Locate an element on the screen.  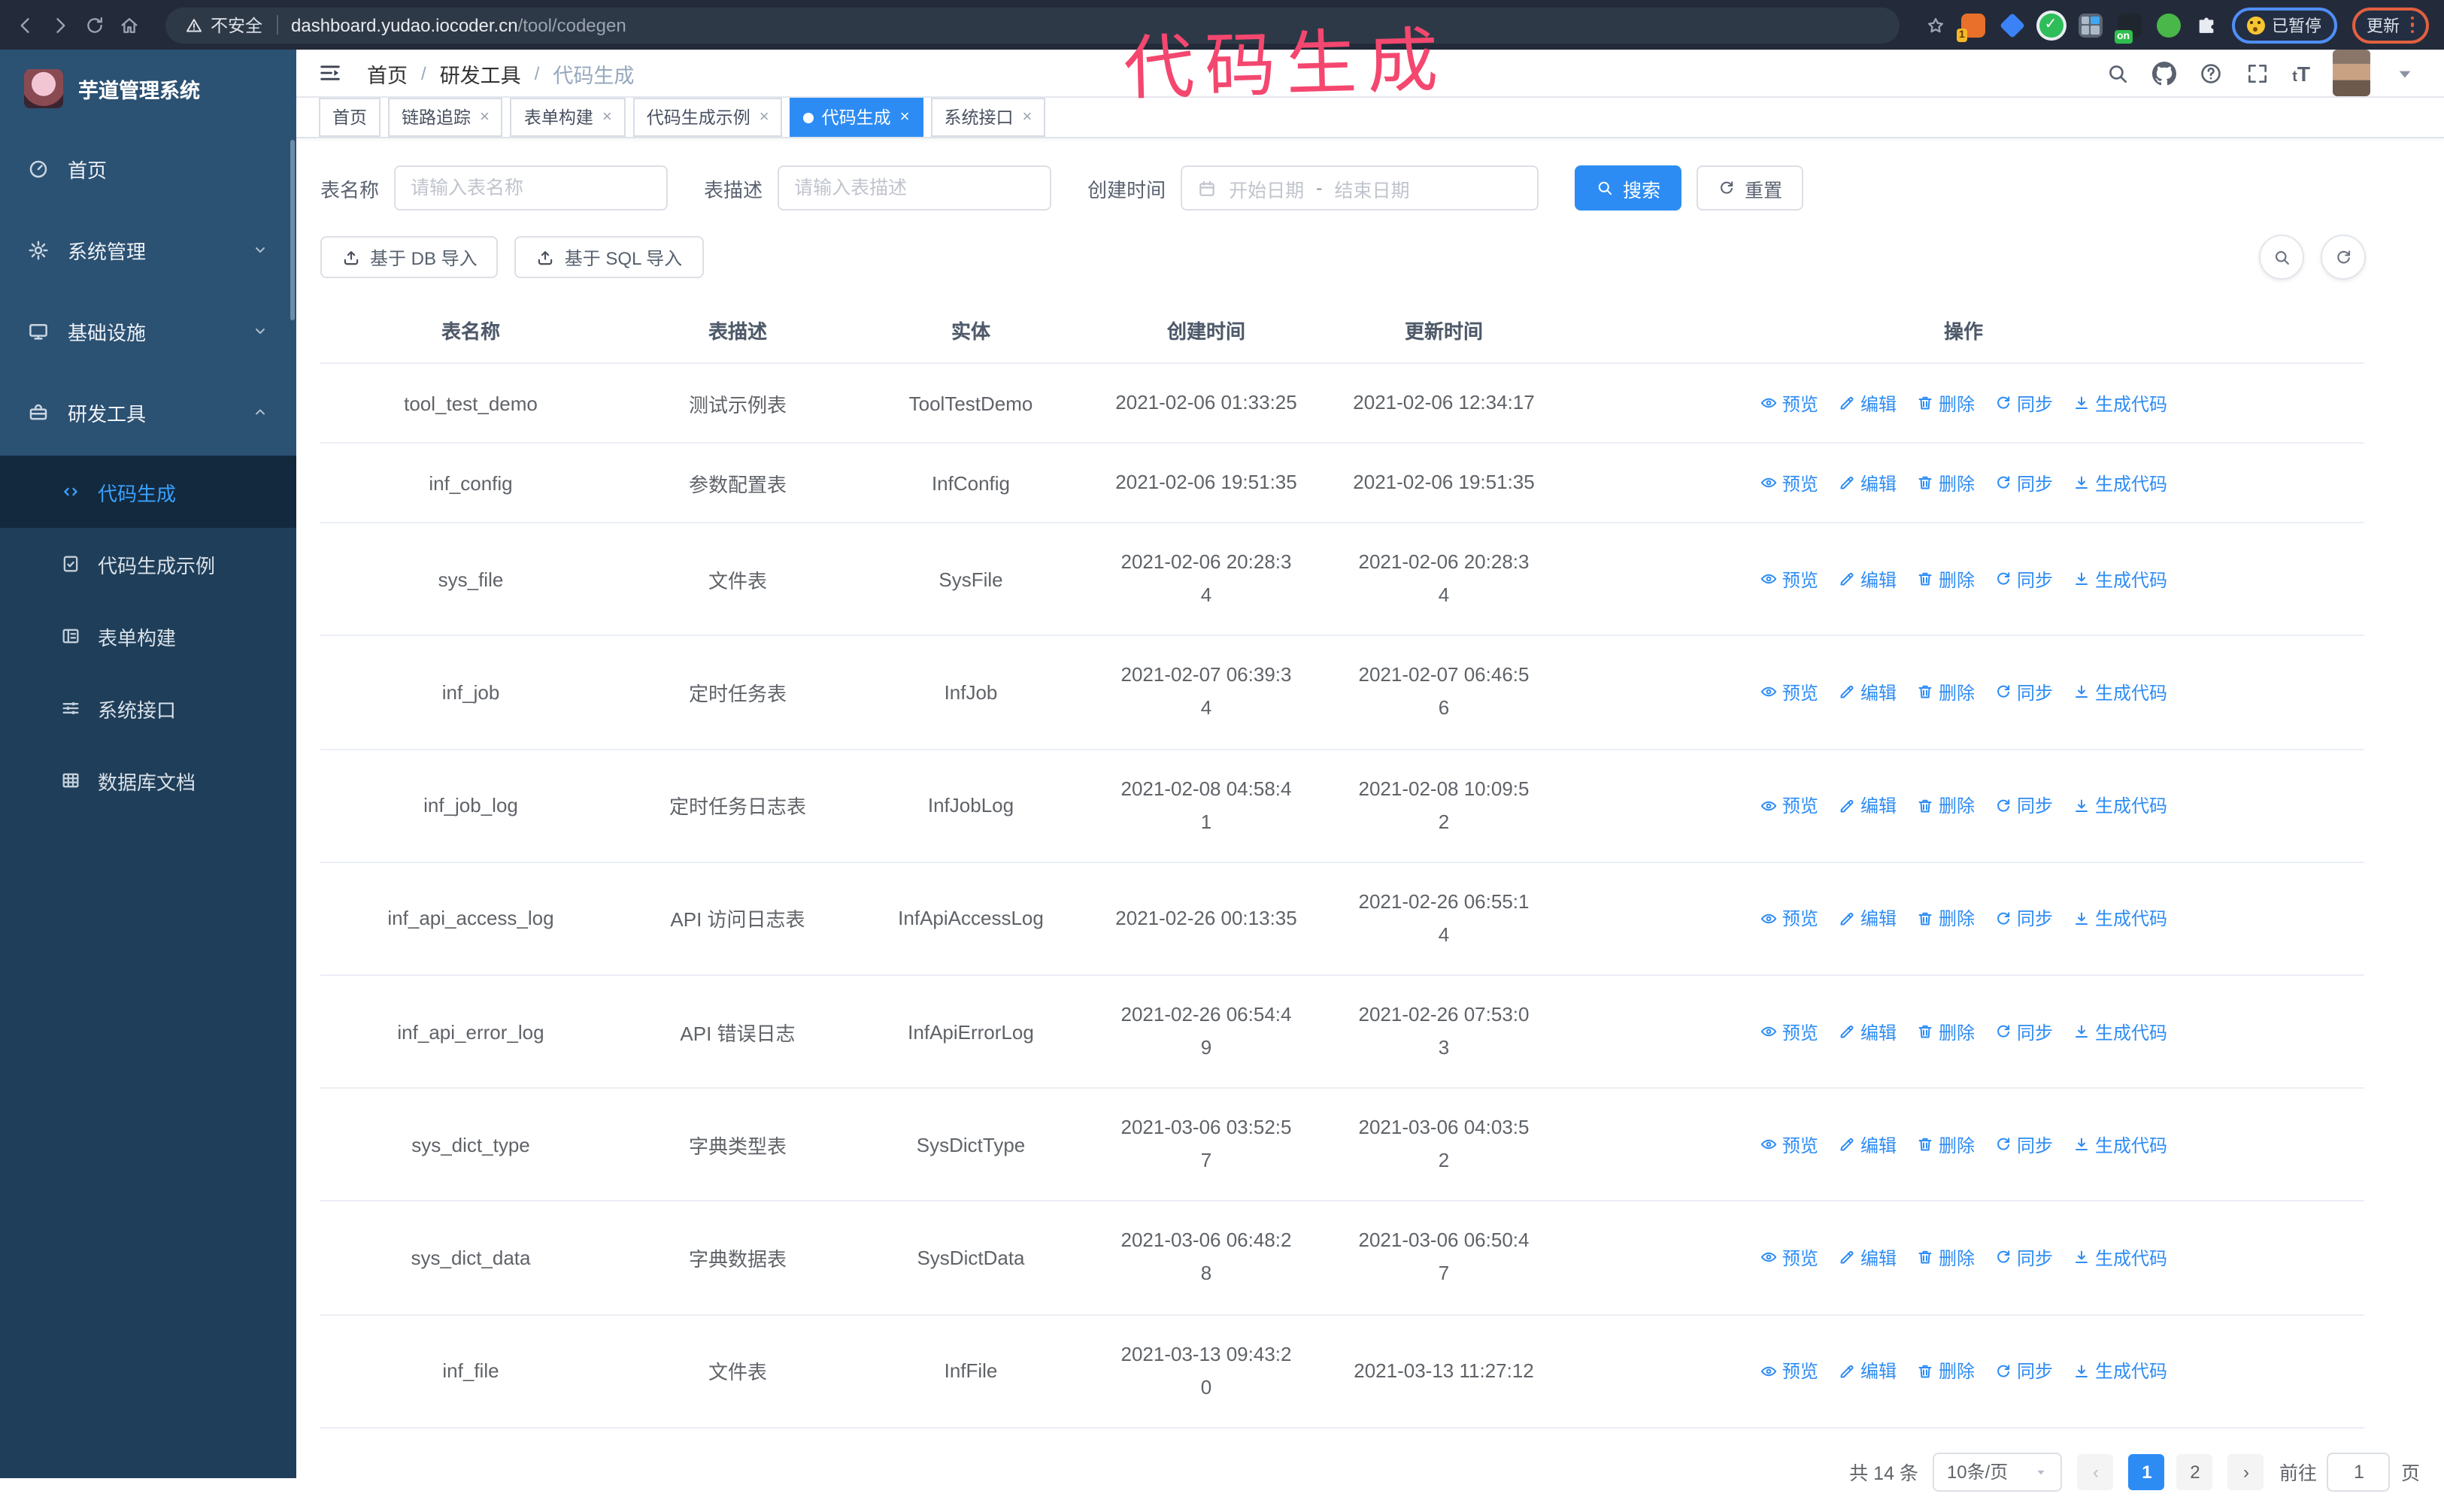
sidebar-item-系统管理: 系统管理 is located at coordinates (148, 250).